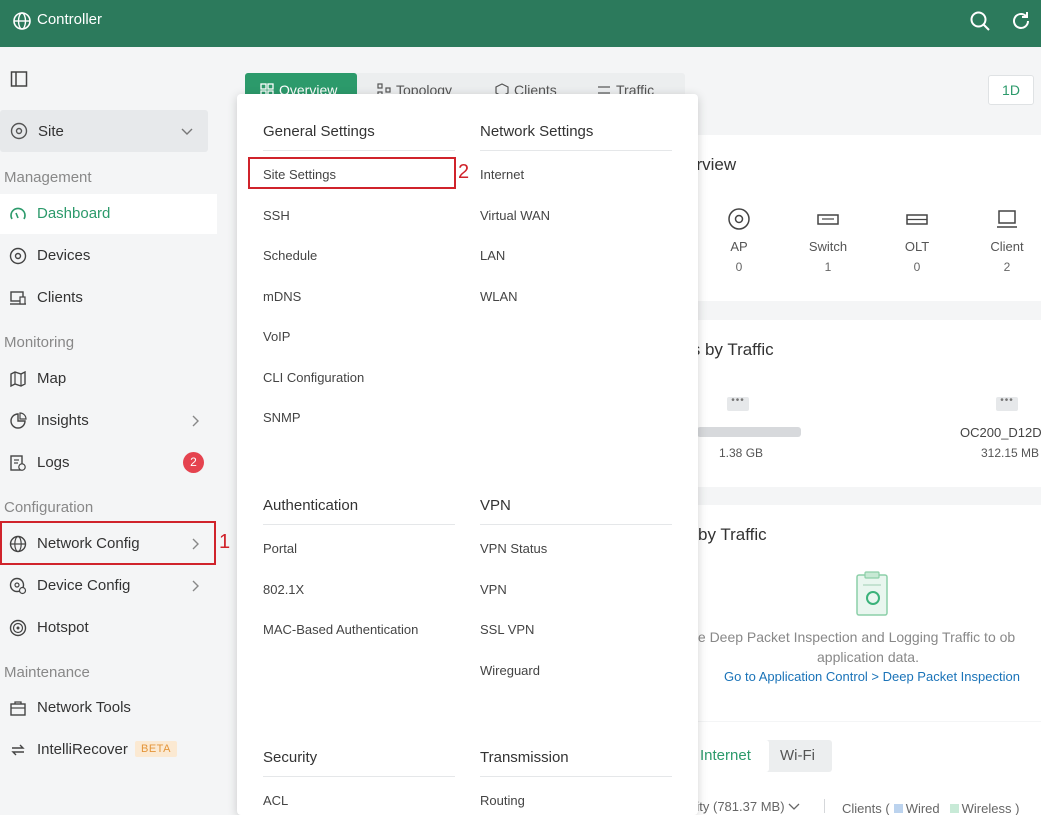 This screenshot has width=1041, height=815. Describe the element at coordinates (495, 505) in the screenshot. I see `menu-group-vpn-title: VPN` at that location.